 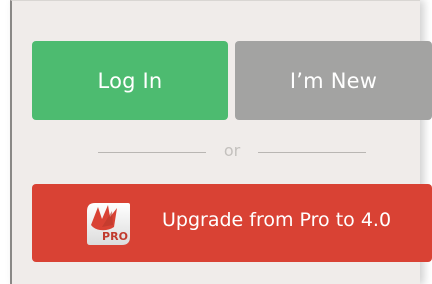 I want to click on im-new-button-label: I’m New, so click(x=333, y=80).